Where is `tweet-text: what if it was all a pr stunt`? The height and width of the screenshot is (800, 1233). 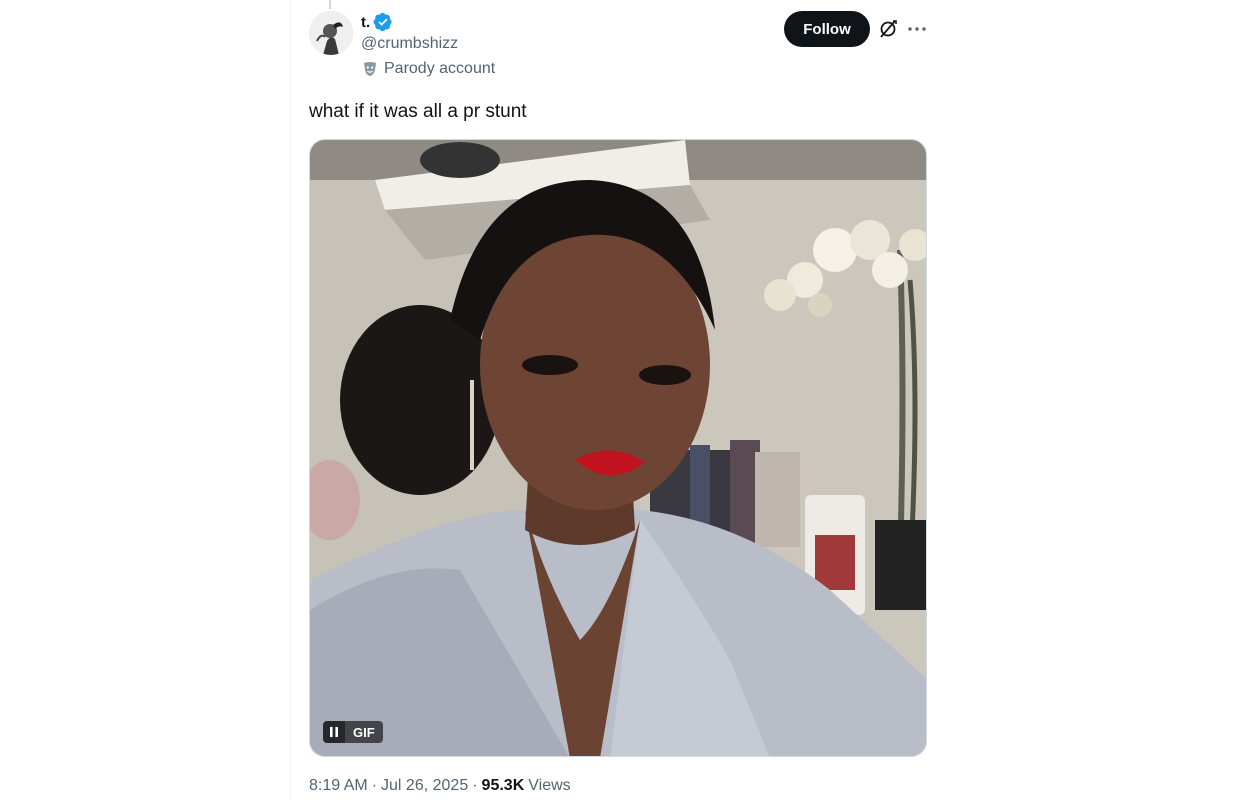 tweet-text: what if it was all a pr stunt is located at coordinates (418, 111).